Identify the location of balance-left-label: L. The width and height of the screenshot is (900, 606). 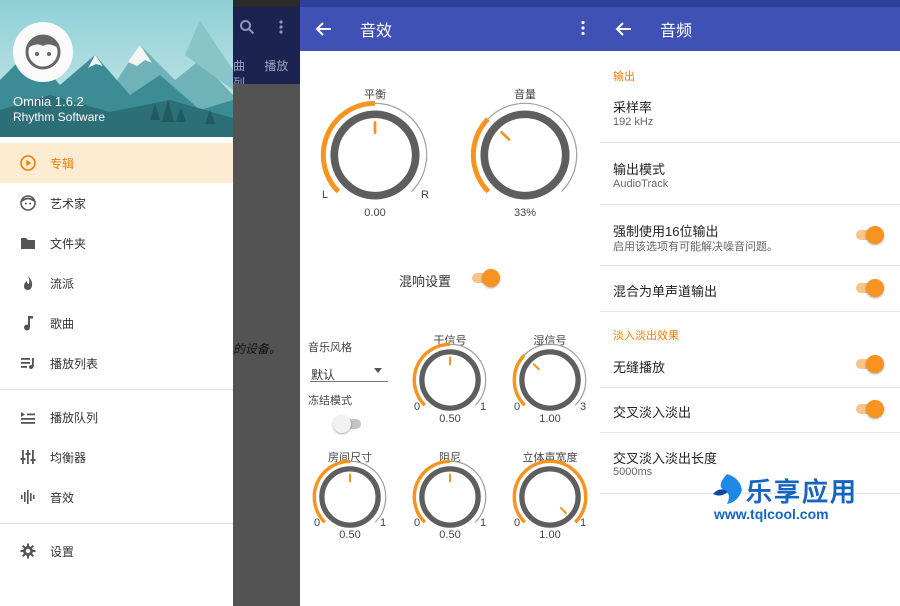
(325, 195).